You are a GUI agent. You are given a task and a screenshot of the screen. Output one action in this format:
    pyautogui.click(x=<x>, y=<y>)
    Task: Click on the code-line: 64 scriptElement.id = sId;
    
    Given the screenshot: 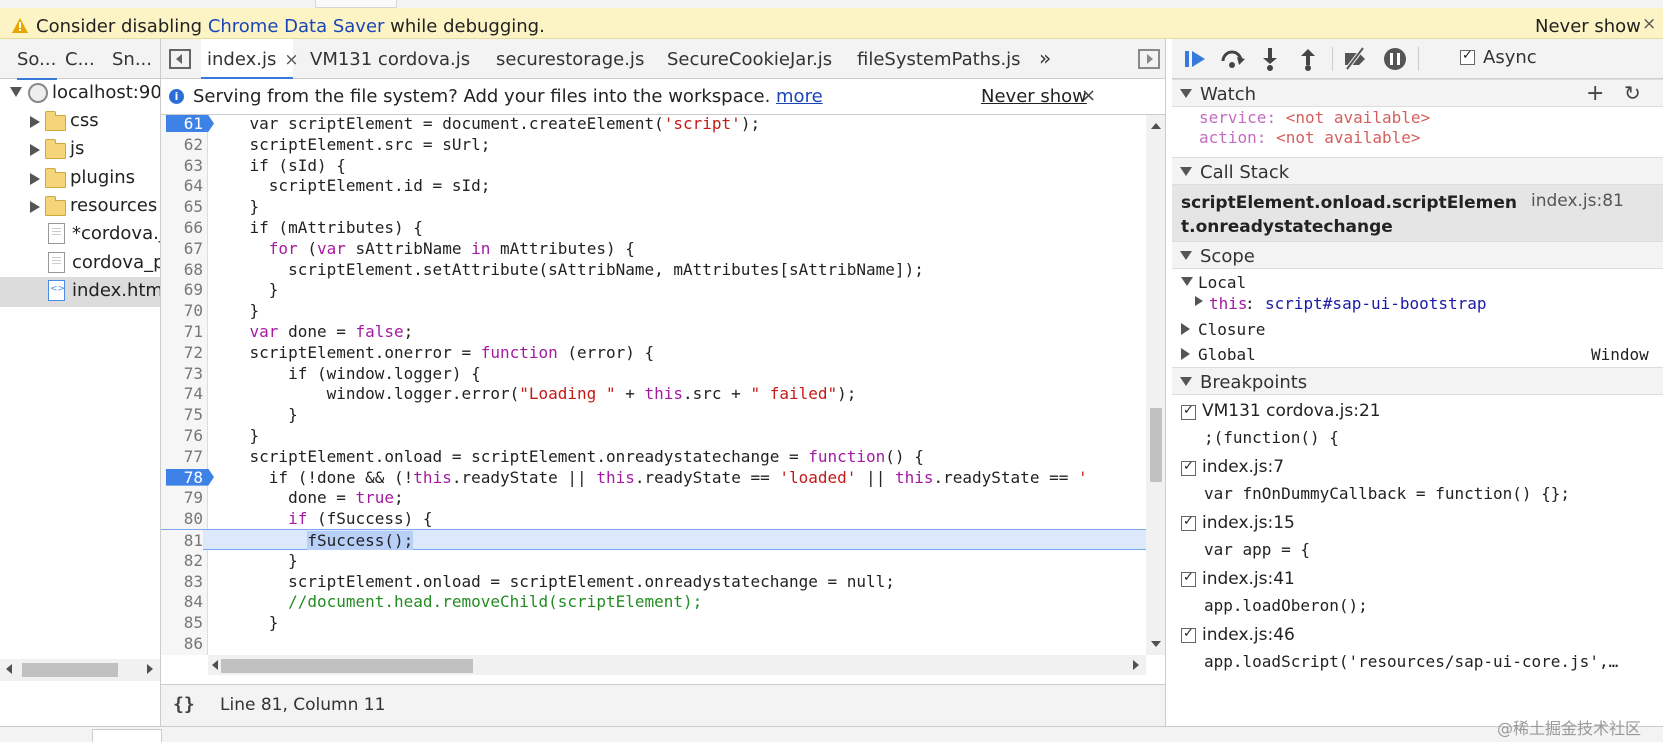 What is the action you would take?
    pyautogui.click(x=653, y=185)
    